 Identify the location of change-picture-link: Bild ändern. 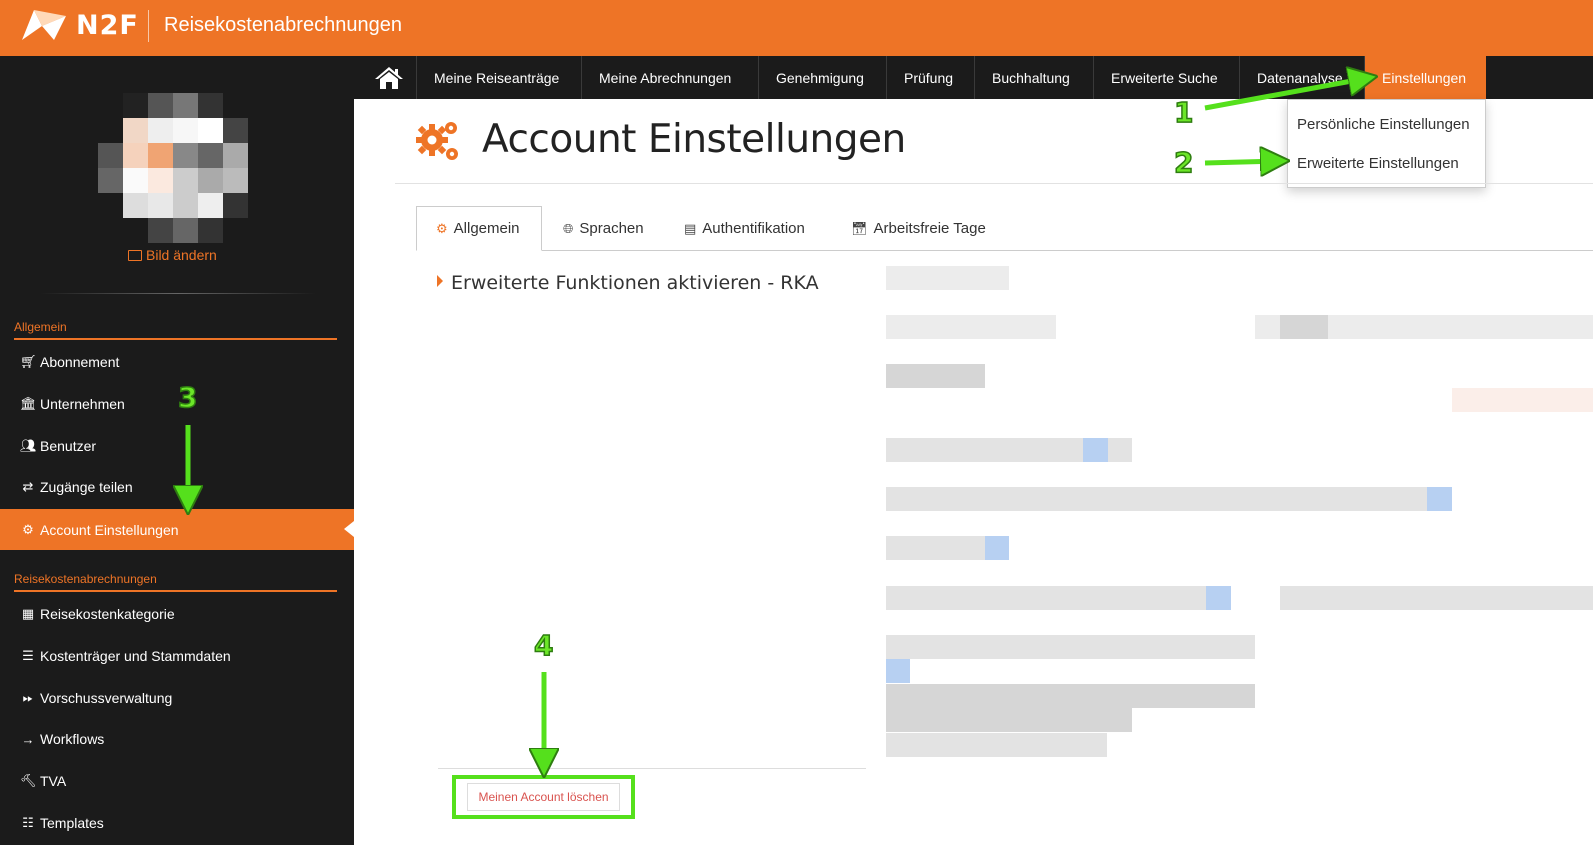
(172, 255).